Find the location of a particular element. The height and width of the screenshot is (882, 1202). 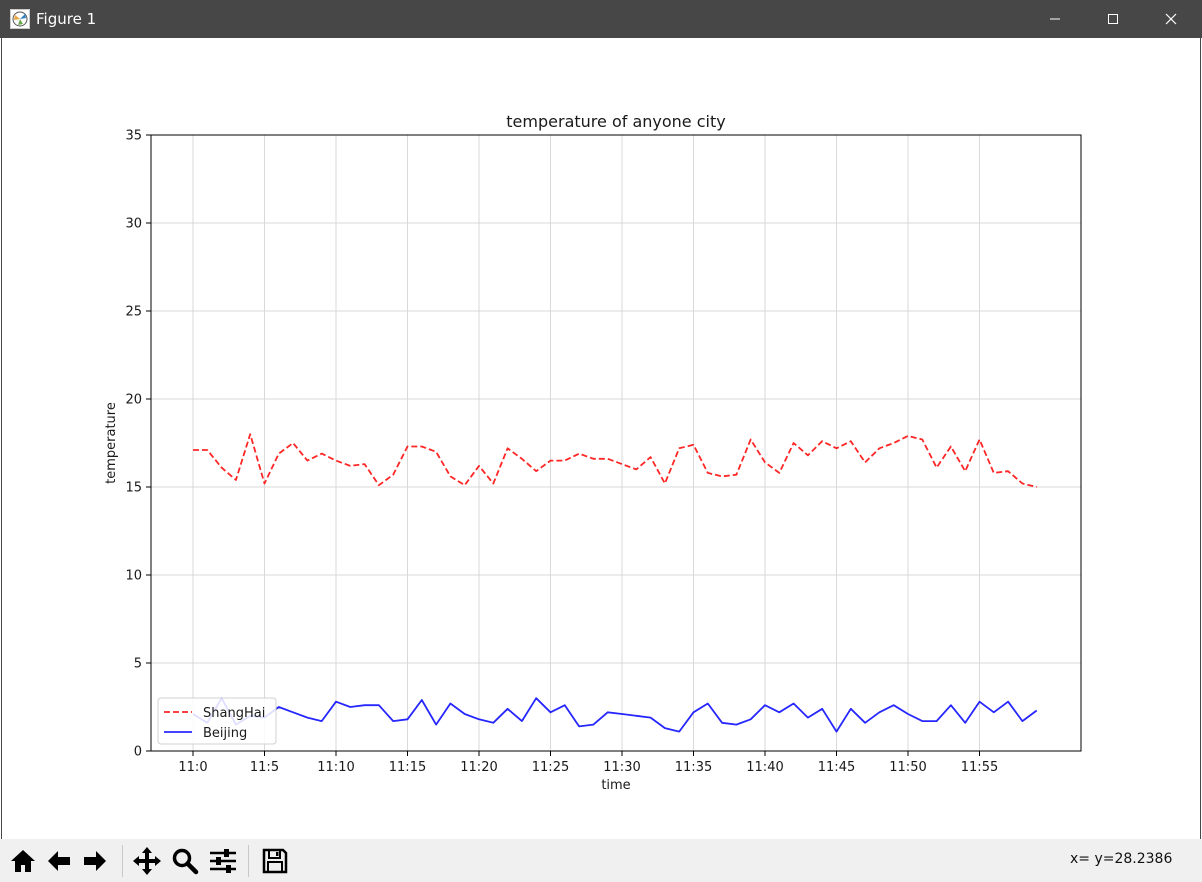

x-tick-label: 11:35 is located at coordinates (693, 767).